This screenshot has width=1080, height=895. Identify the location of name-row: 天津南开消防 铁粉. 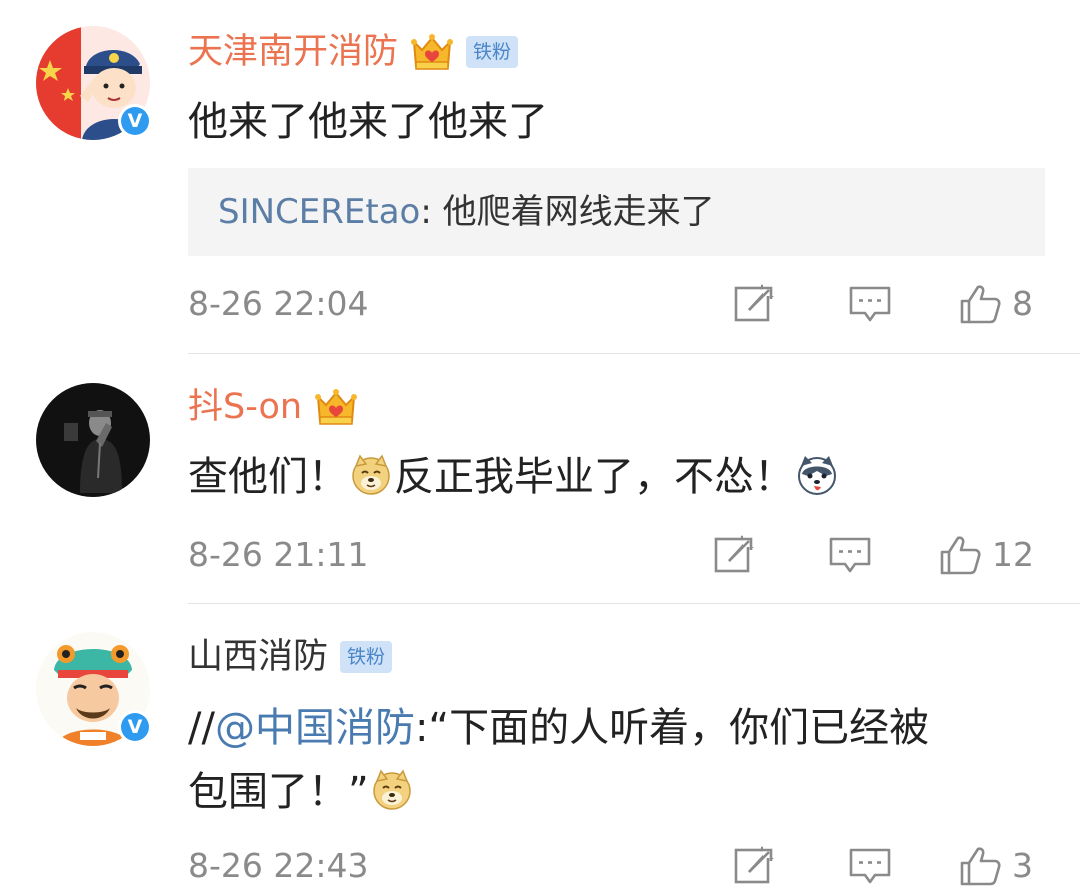
(353, 52).